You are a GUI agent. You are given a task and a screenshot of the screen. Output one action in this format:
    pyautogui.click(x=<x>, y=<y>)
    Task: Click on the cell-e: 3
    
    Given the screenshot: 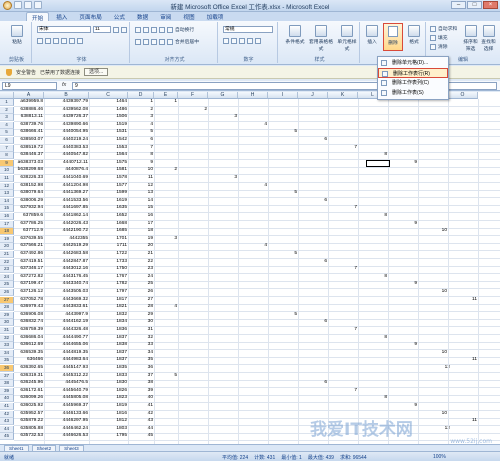 What is the action you would take?
    pyautogui.click(x=166, y=239)
    